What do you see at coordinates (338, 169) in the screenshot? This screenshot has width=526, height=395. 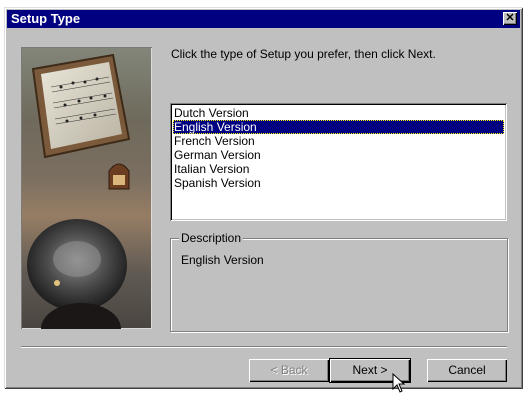 I see `list-item-italian: Italian Version` at bounding box center [338, 169].